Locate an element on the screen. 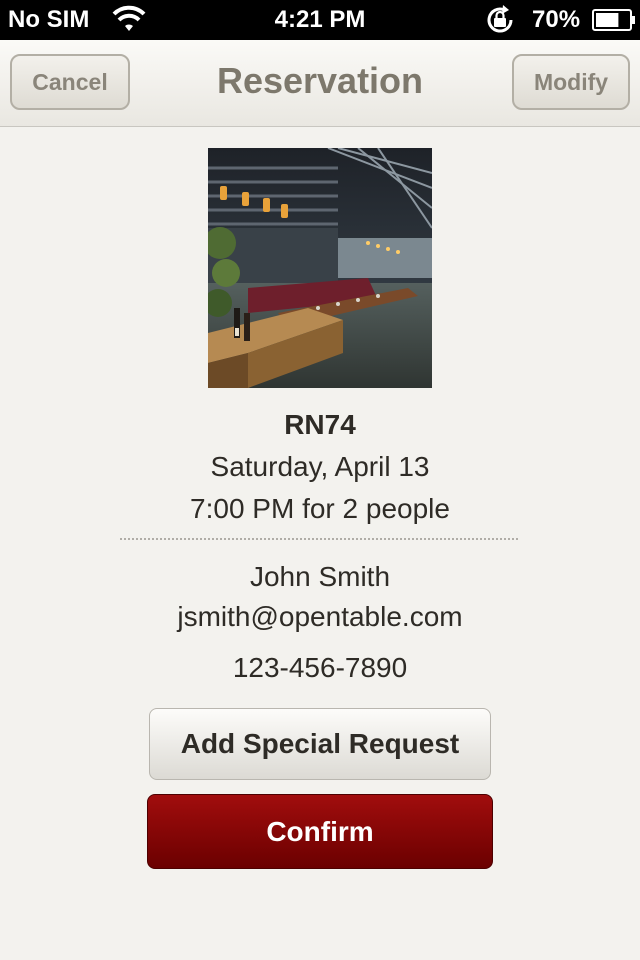  guest-name: John Smith is located at coordinates (320, 576).